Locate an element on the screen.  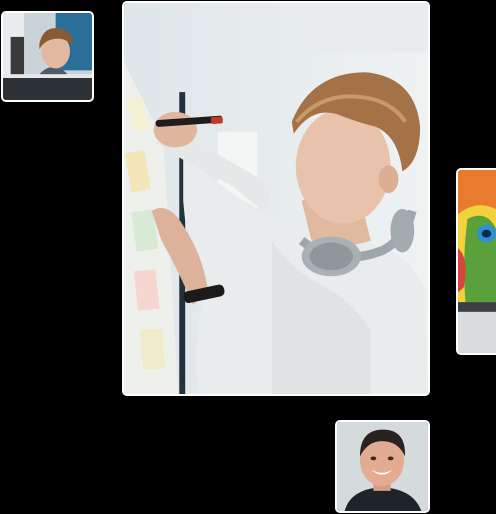
man-at-desk-image is located at coordinates (47, 56).